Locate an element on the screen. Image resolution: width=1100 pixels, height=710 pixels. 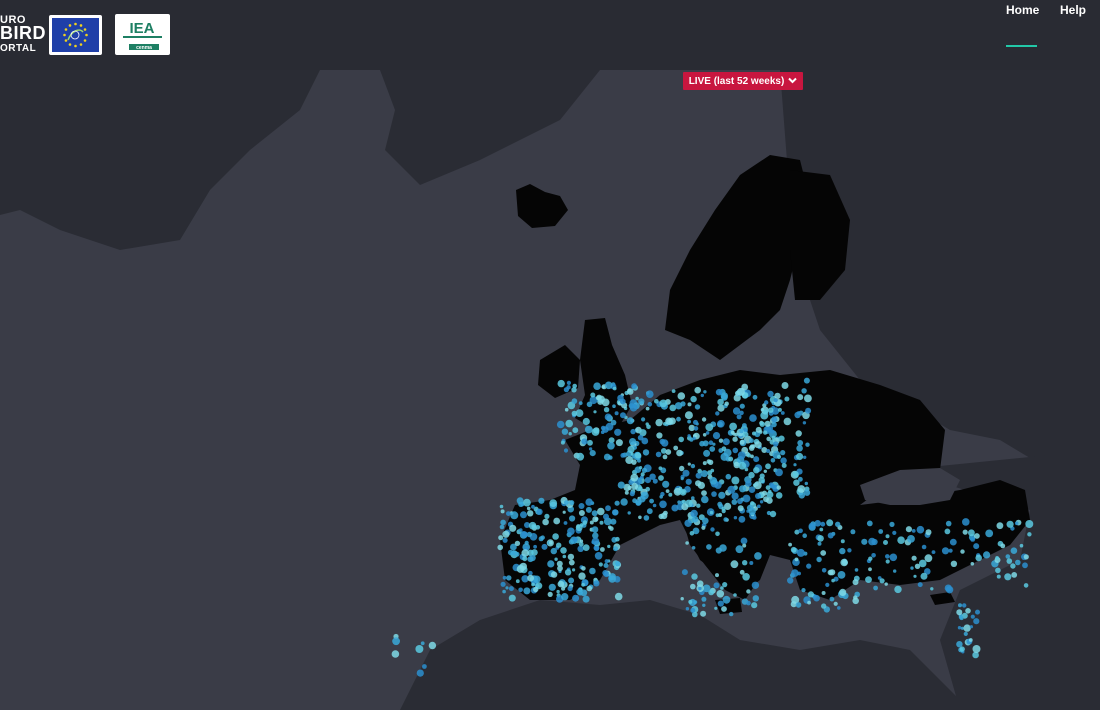
eu-life-logo is located at coordinates (75, 35).